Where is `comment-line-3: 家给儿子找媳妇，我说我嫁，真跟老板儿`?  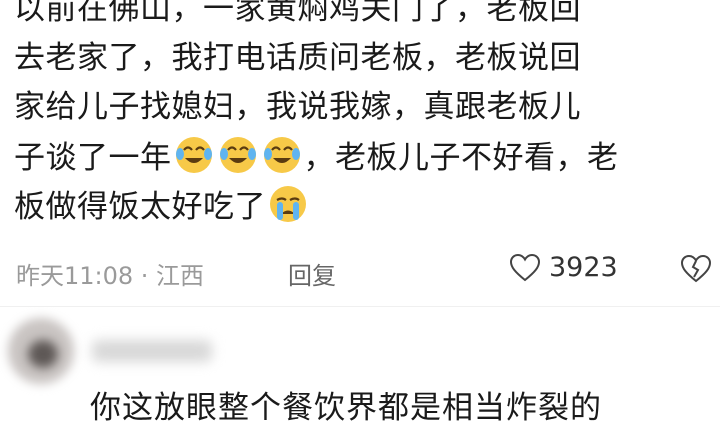 comment-line-3: 家给儿子找媳妇，我说我嫁，真跟老板儿 is located at coordinates (297, 107).